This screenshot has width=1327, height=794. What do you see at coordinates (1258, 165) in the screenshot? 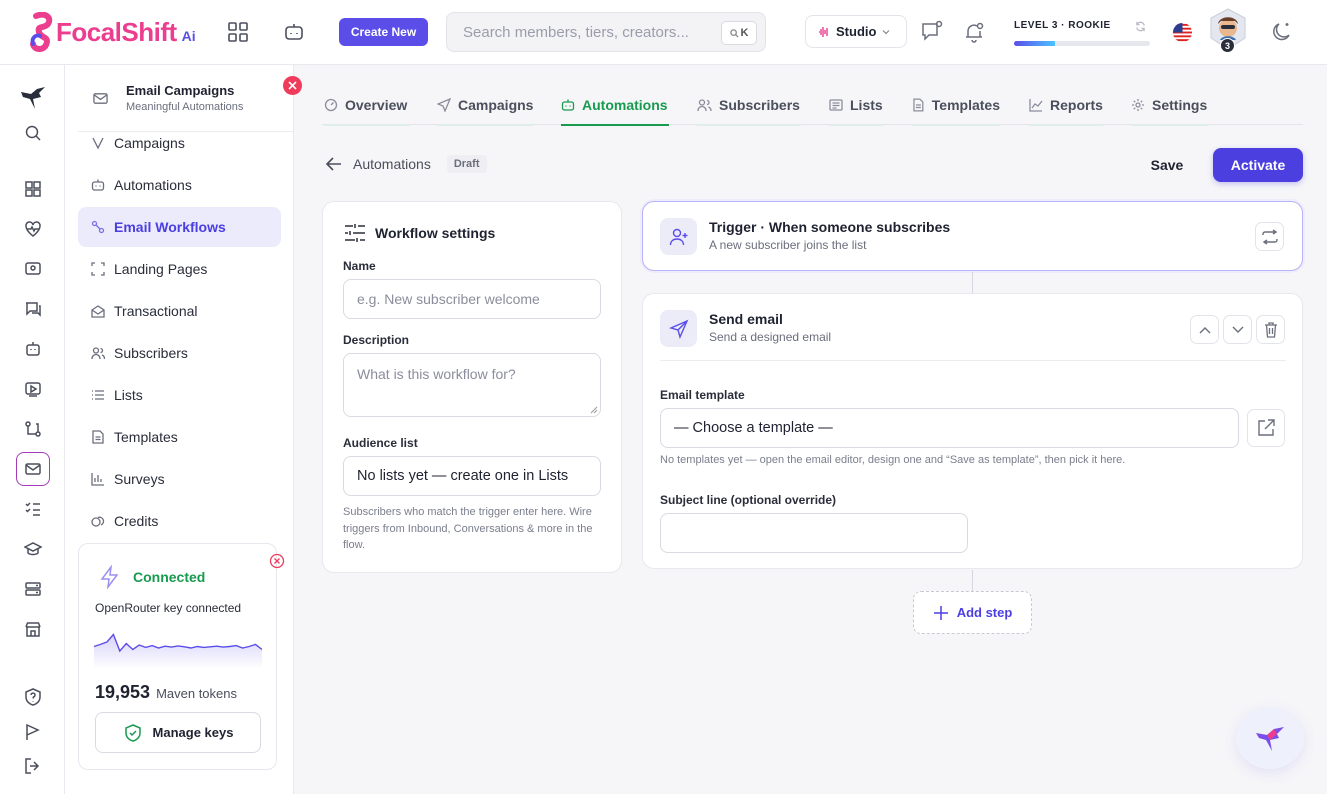
I see `activate-button: Activate` at bounding box center [1258, 165].